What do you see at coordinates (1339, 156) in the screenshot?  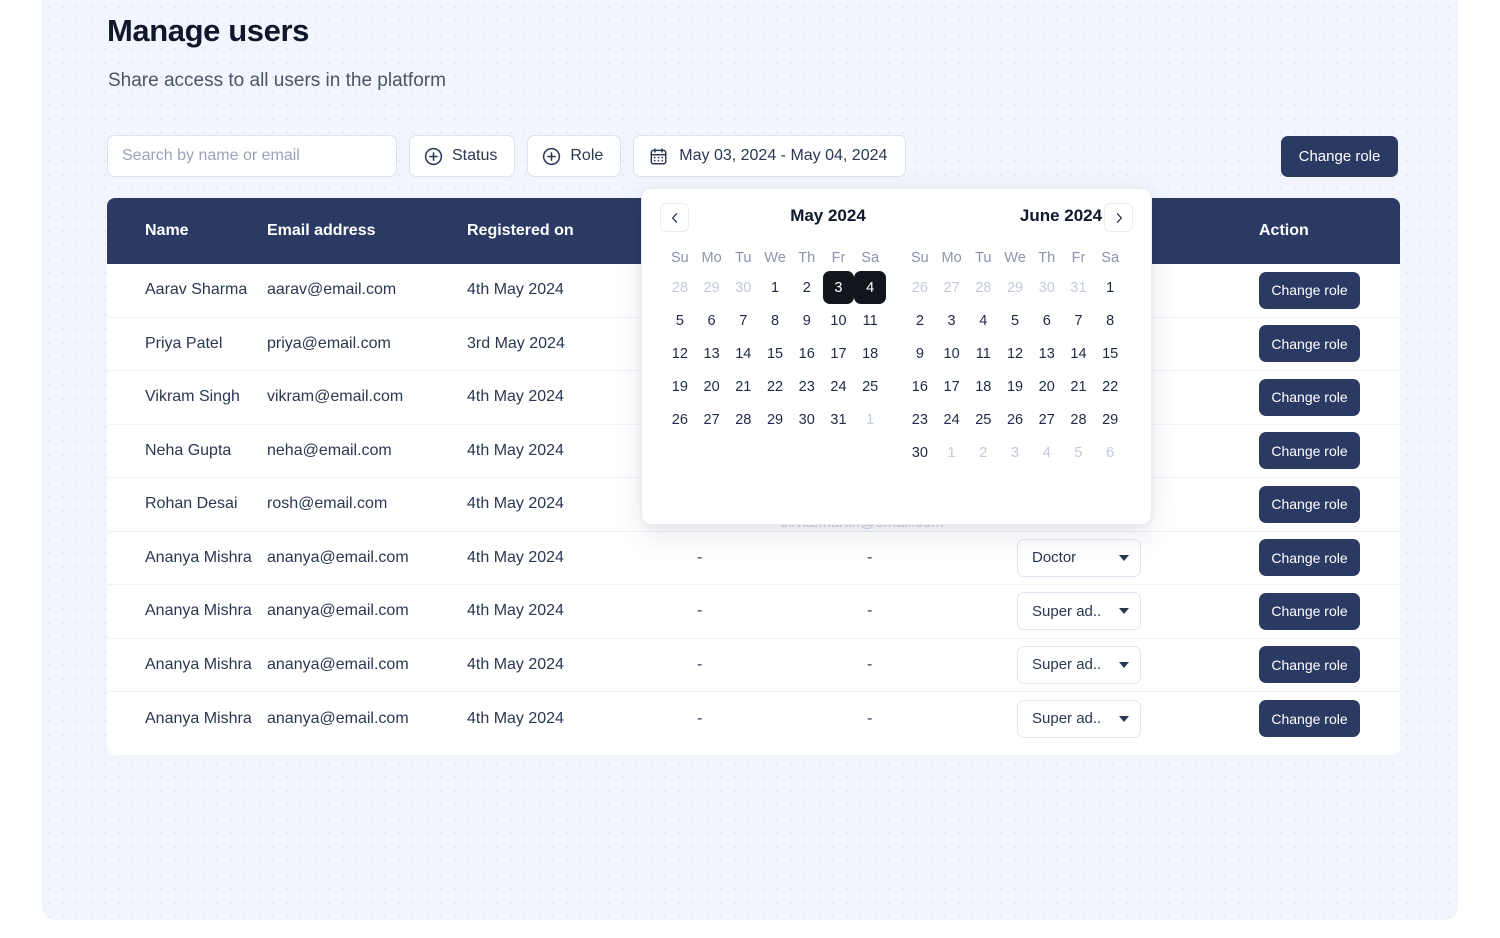 I see `change-role-button: Change role` at bounding box center [1339, 156].